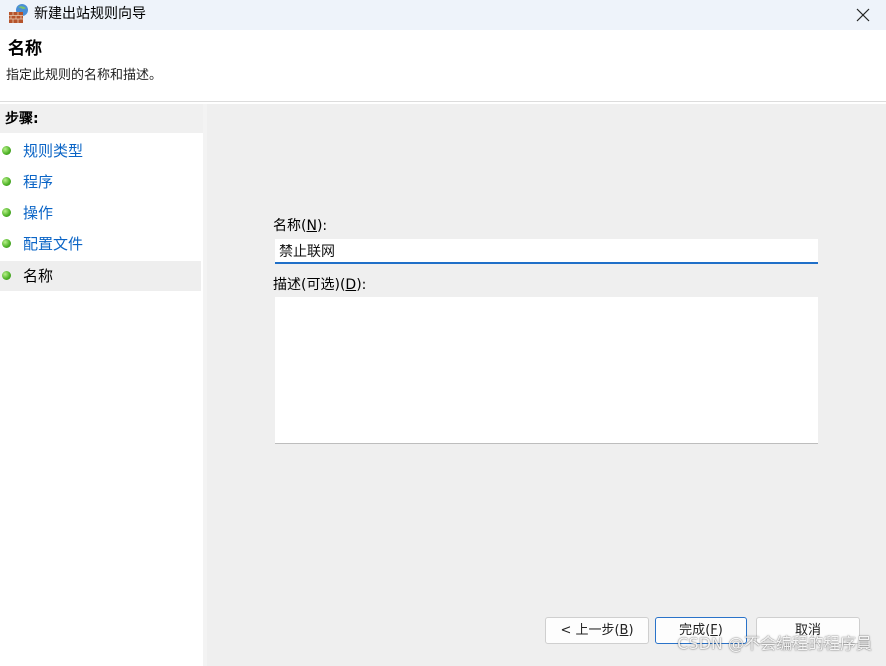 Image resolution: width=886 pixels, height=666 pixels. What do you see at coordinates (320, 285) in the screenshot?
I see `description-field-label: 描述(可选)(D):` at bounding box center [320, 285].